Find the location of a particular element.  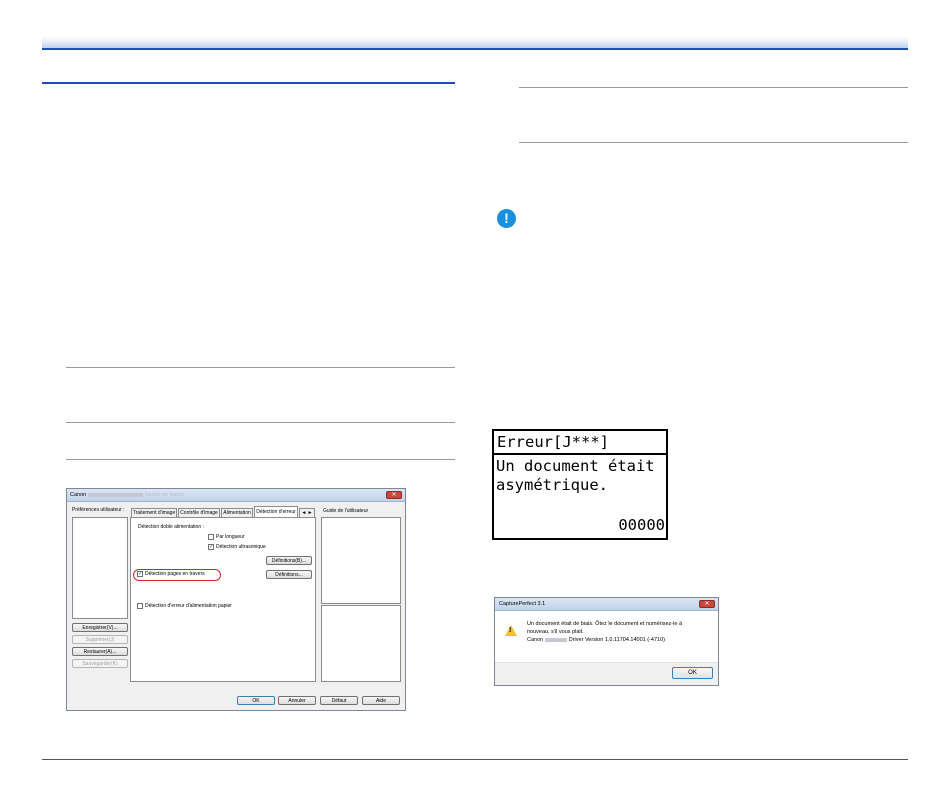

warning-icon-mark: ! is located at coordinates (510, 630).